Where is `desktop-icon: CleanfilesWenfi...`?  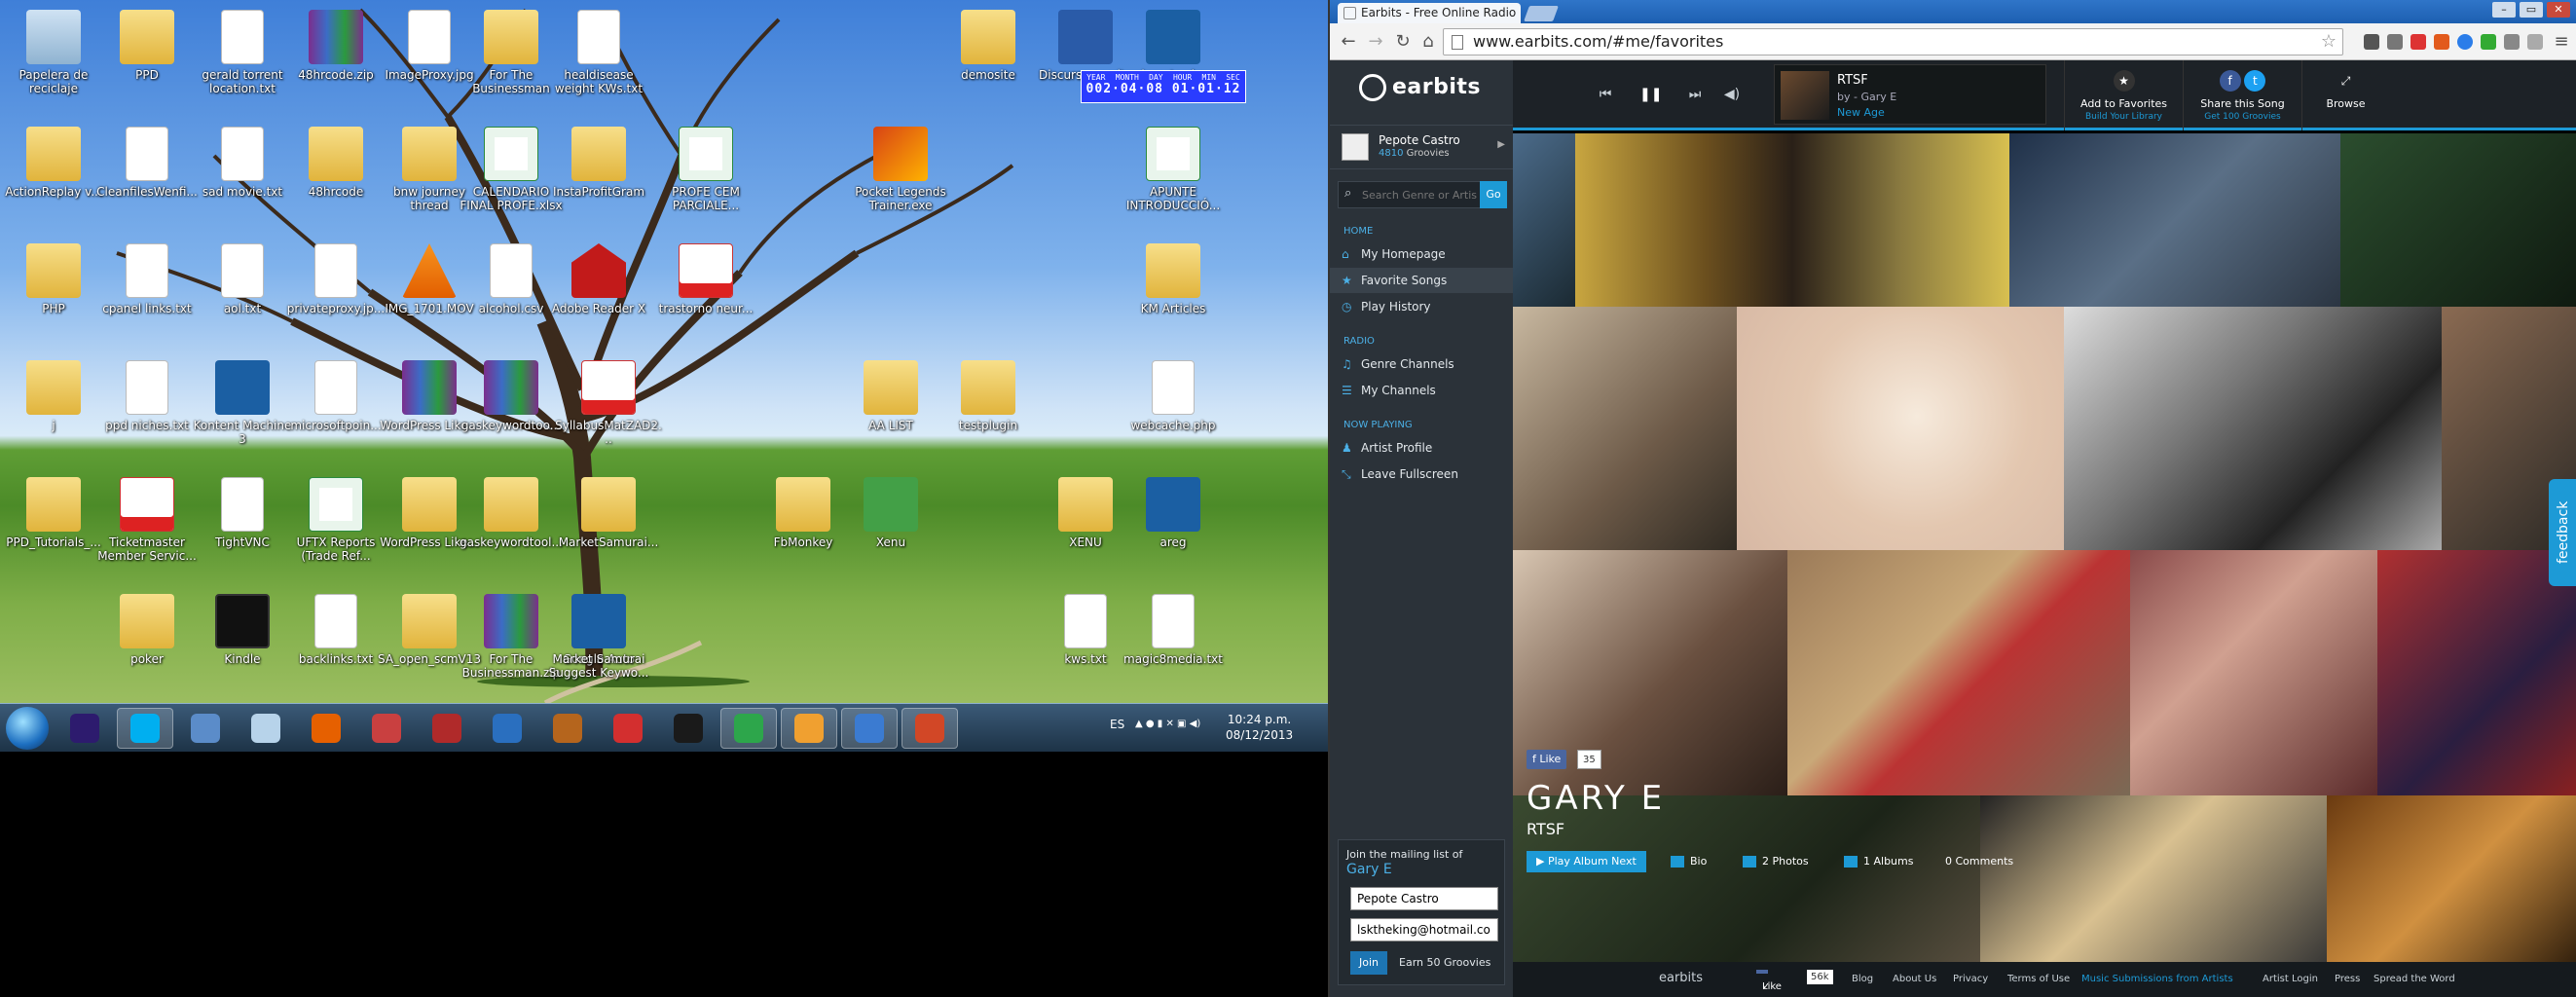
desktop-icon: CleanfilesWenfi... is located at coordinates (147, 179).